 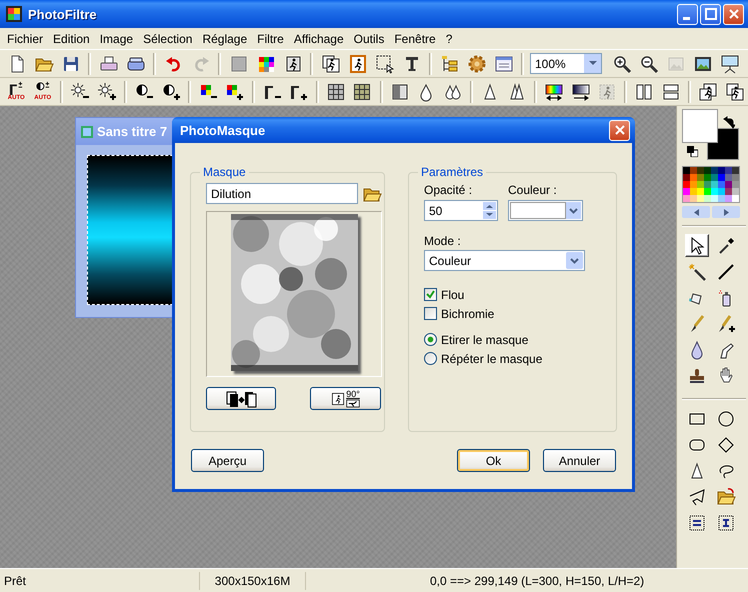 I want to click on swap-button, so click(x=241, y=398).